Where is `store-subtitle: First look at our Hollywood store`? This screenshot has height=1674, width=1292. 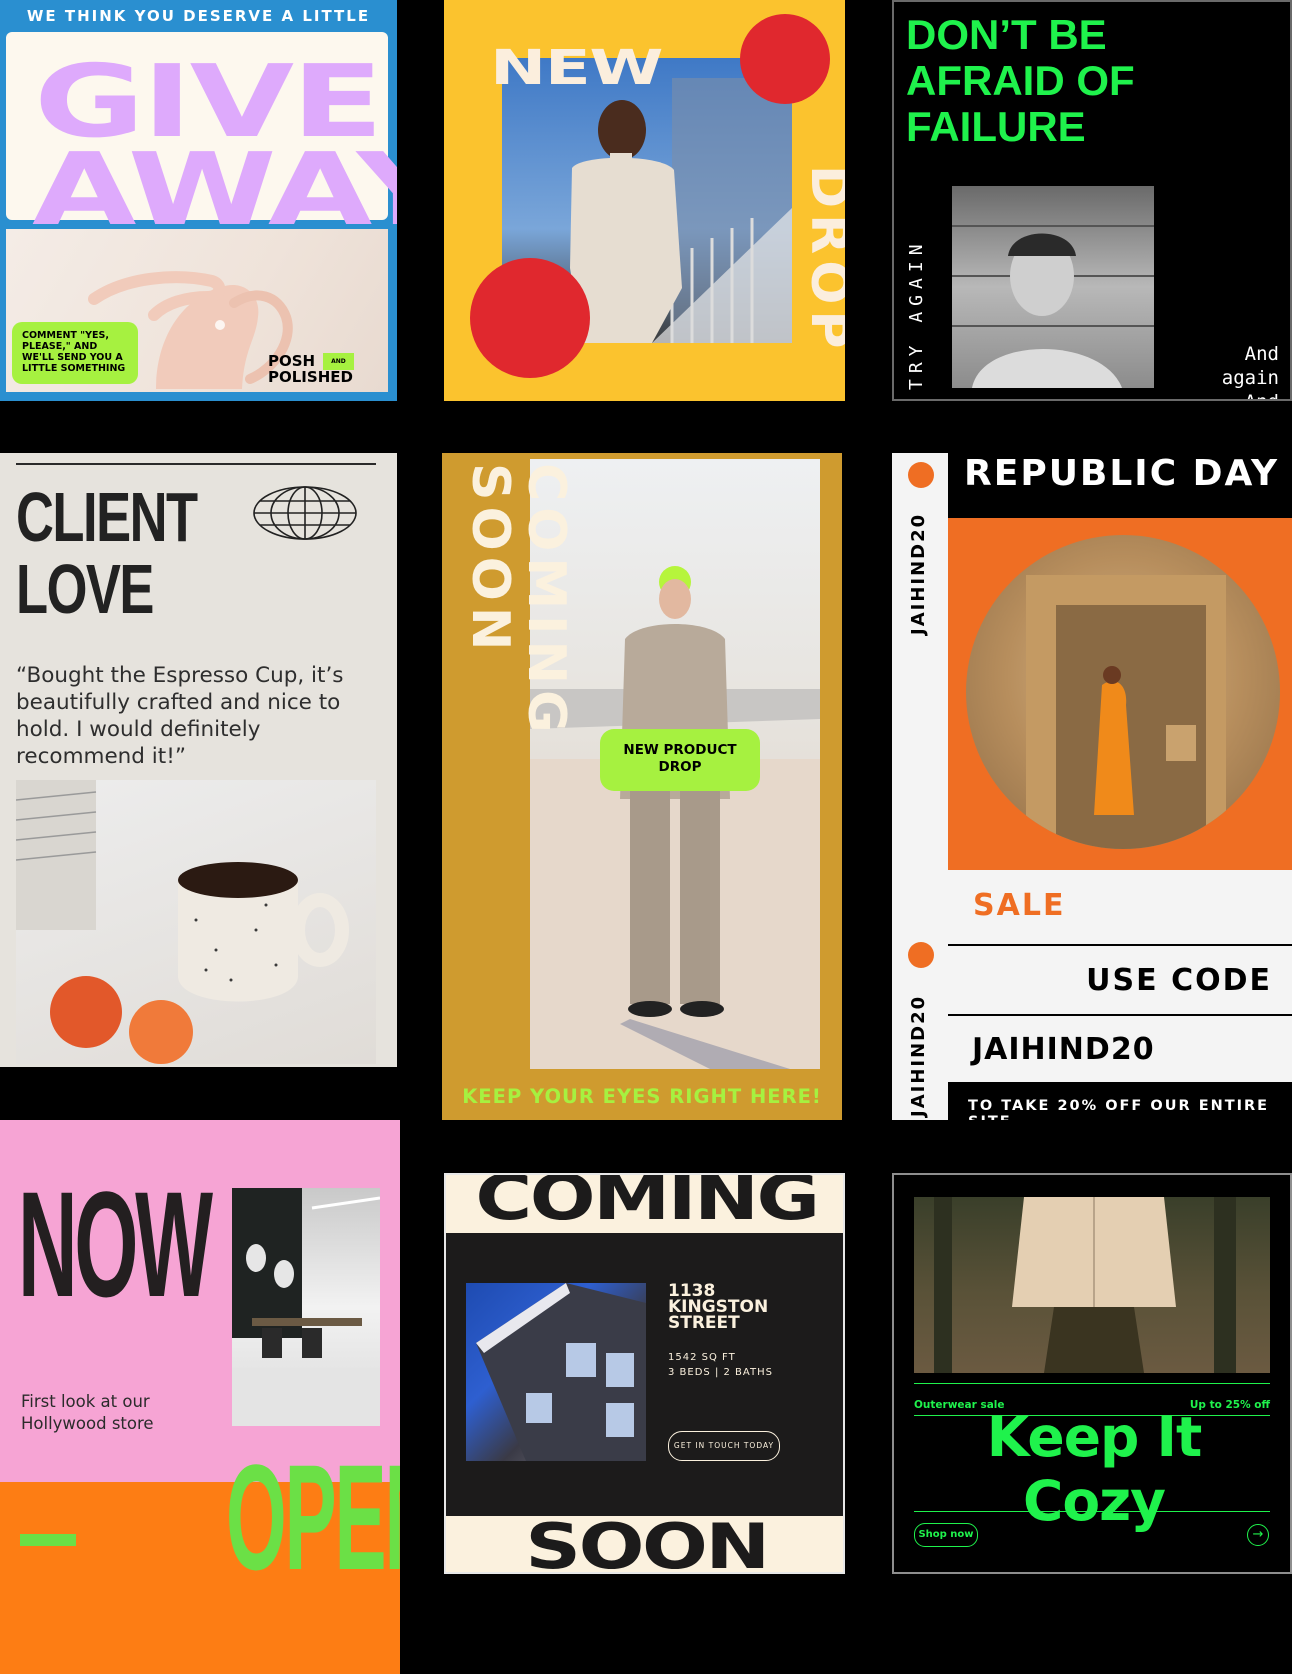 store-subtitle: First look at our Hollywood store is located at coordinates (87, 1412).